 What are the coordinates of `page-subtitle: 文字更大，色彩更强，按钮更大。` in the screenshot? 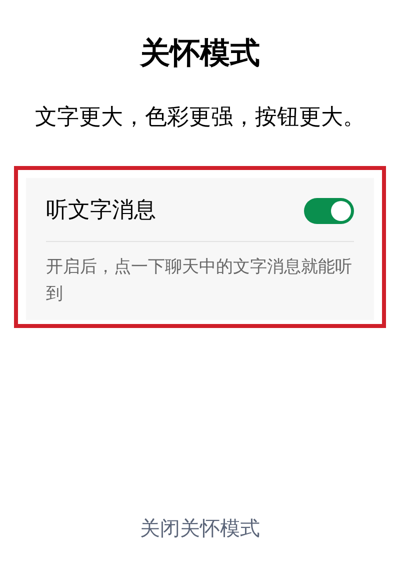 It's located at (200, 118).